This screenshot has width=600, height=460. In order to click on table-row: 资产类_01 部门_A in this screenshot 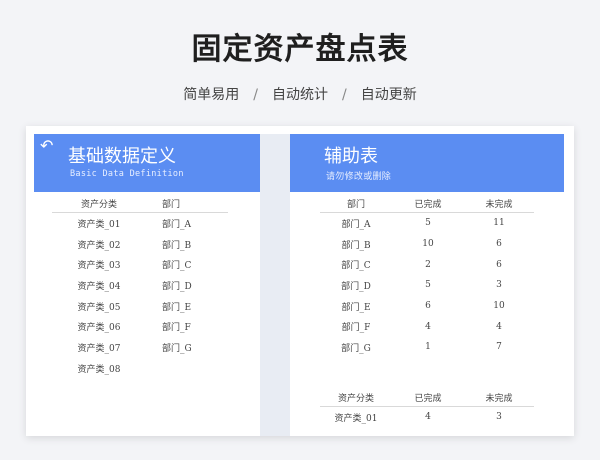, I will do `click(140, 223)`.